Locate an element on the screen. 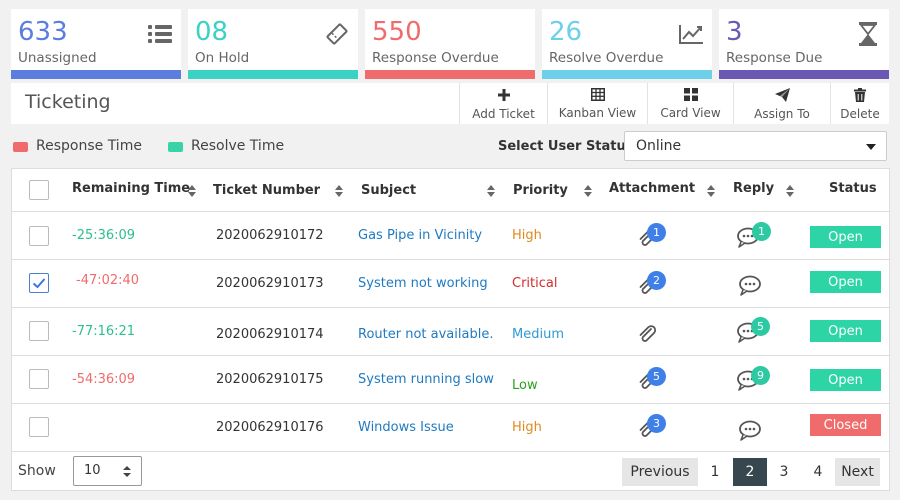 The image size is (900, 500). ticket-number: 2020062910172 is located at coordinates (270, 235).